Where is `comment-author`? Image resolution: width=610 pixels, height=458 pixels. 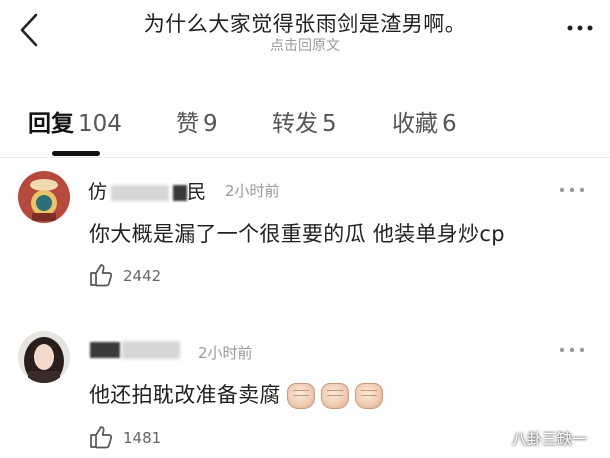 comment-author is located at coordinates (135, 349).